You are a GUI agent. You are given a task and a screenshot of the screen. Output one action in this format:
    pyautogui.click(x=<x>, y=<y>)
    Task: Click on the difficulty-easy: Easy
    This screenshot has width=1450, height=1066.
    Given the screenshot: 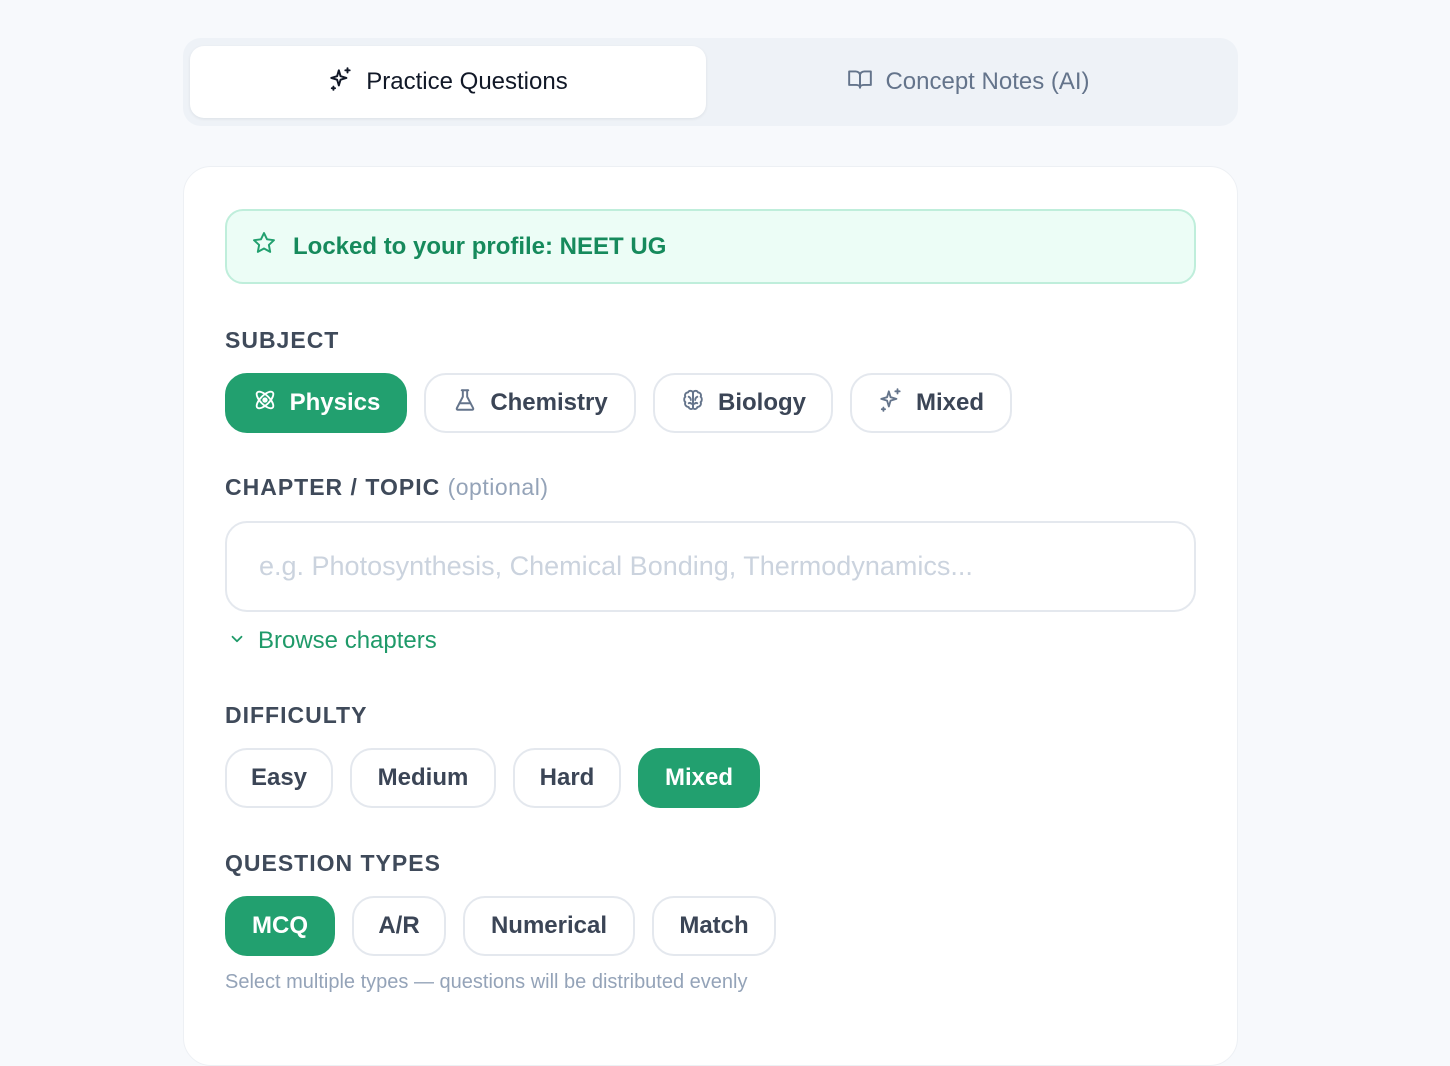 What is the action you would take?
    pyautogui.click(x=279, y=778)
    